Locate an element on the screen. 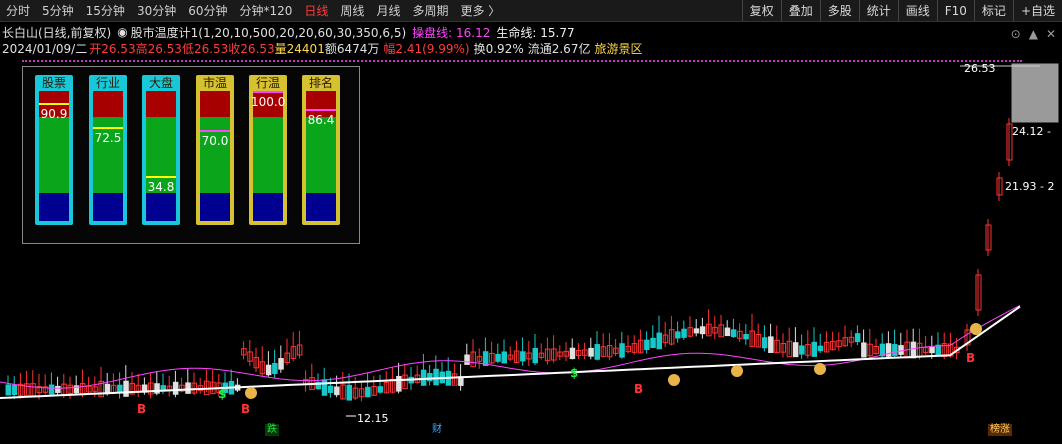 This screenshot has height=444, width=1062. quote-low: 低26.53 is located at coordinates (205, 48).